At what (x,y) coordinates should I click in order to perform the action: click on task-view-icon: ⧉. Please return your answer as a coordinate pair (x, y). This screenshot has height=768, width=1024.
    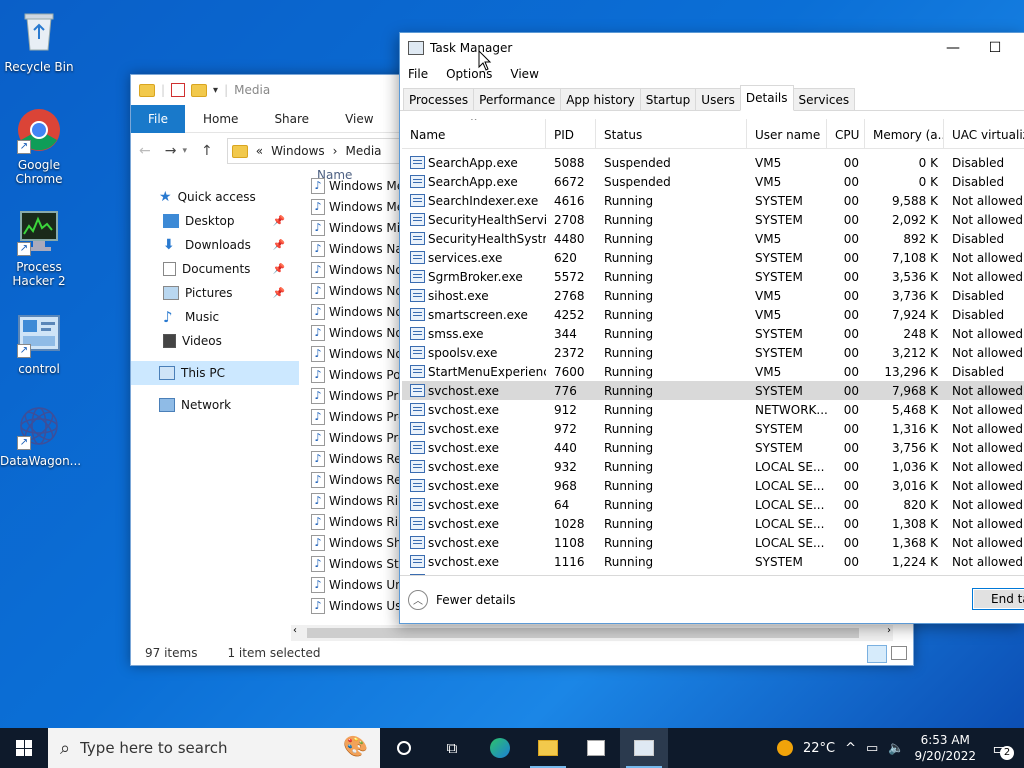
    Looking at the image, I should click on (452, 748).